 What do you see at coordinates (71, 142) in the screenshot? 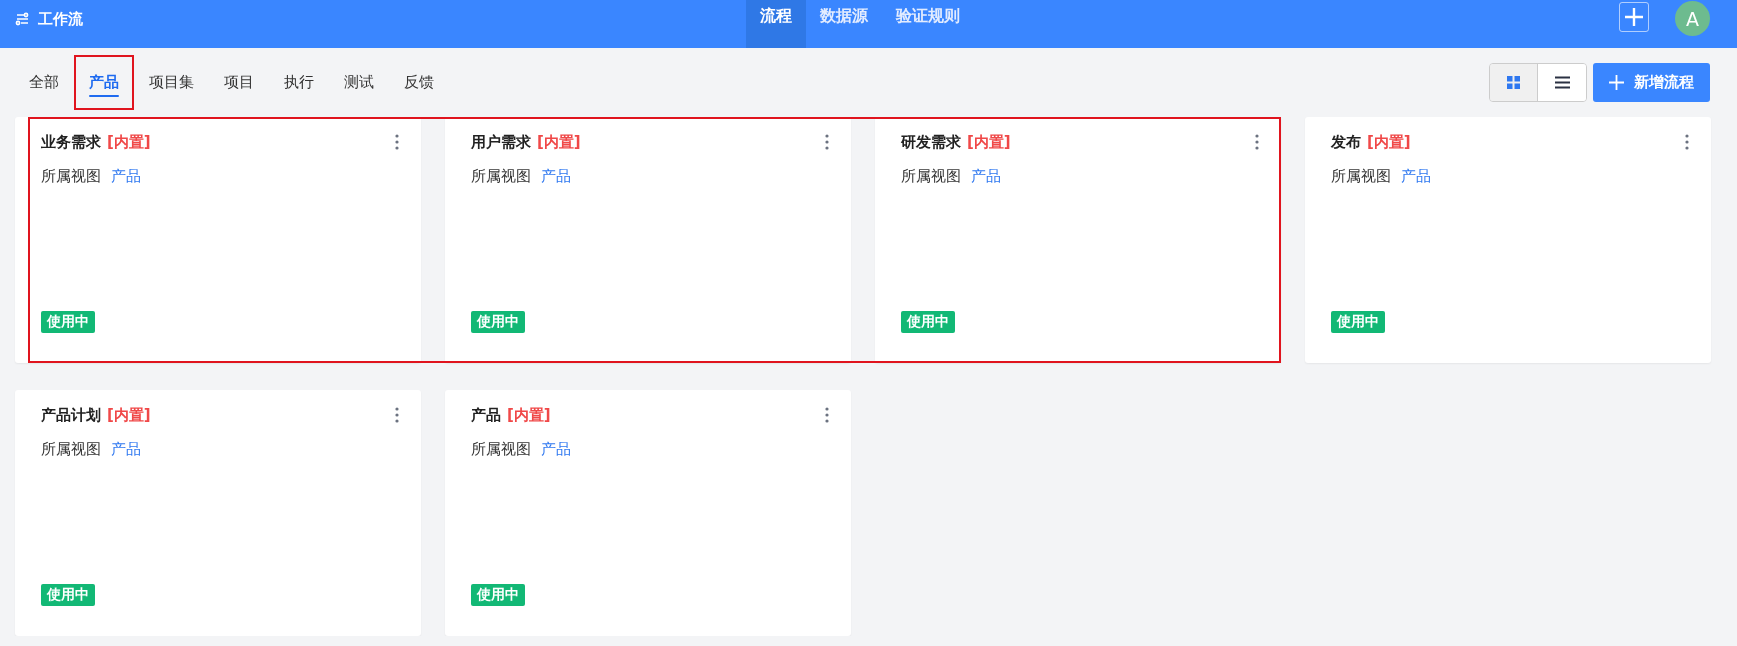
I see `workflow-name: 业务需求` at bounding box center [71, 142].